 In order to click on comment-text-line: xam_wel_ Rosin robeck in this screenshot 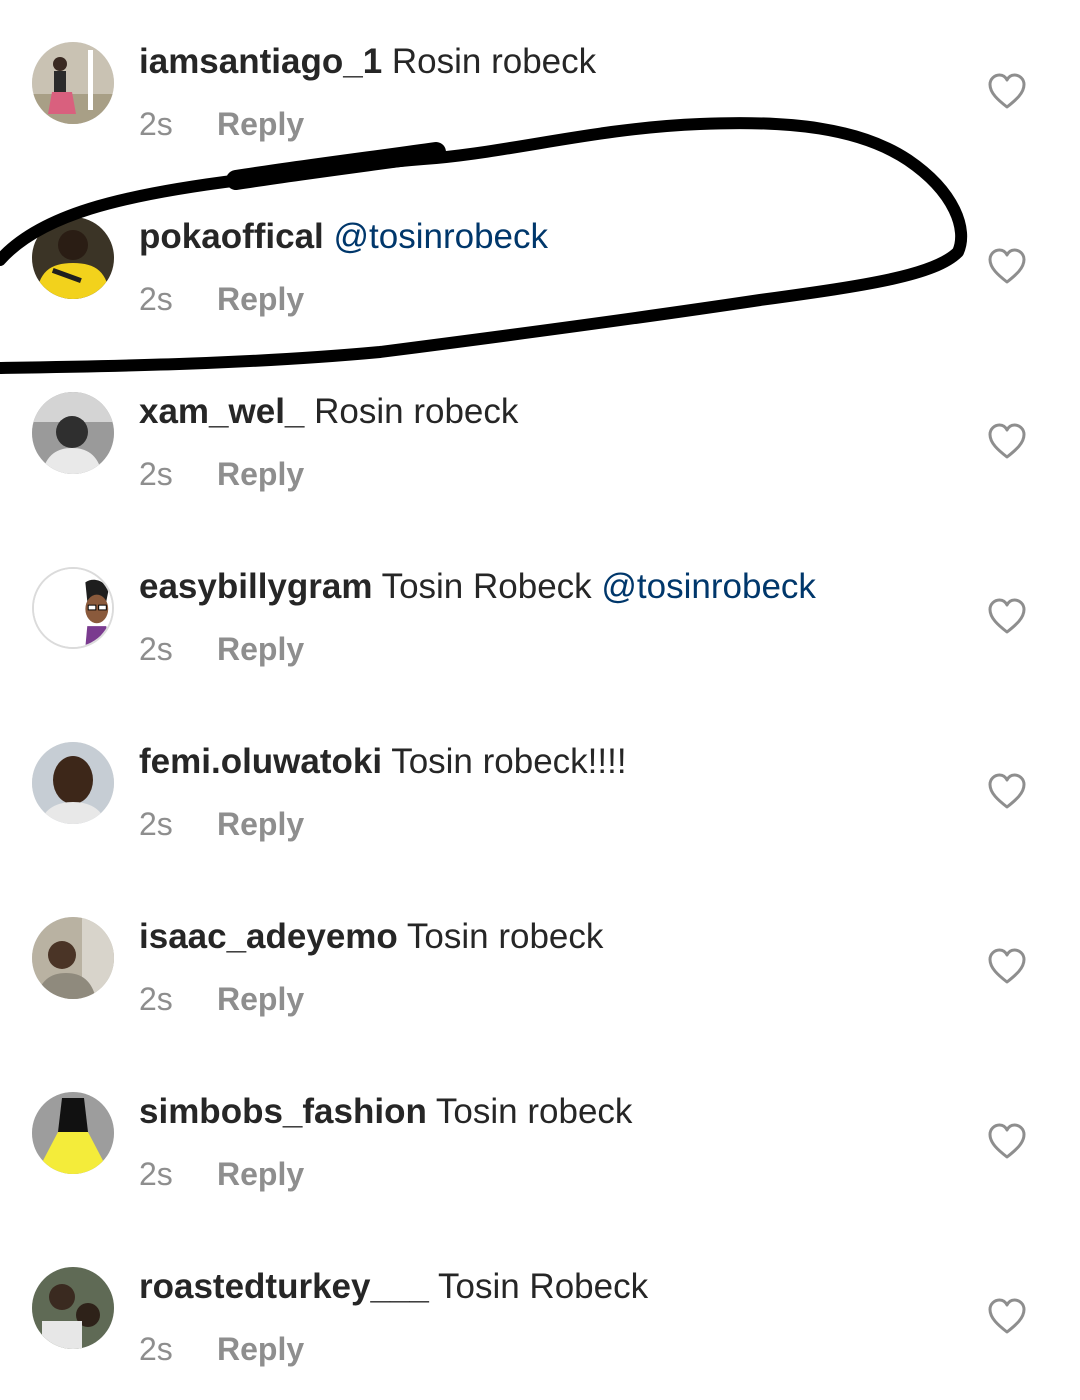, I will do `click(534, 412)`.